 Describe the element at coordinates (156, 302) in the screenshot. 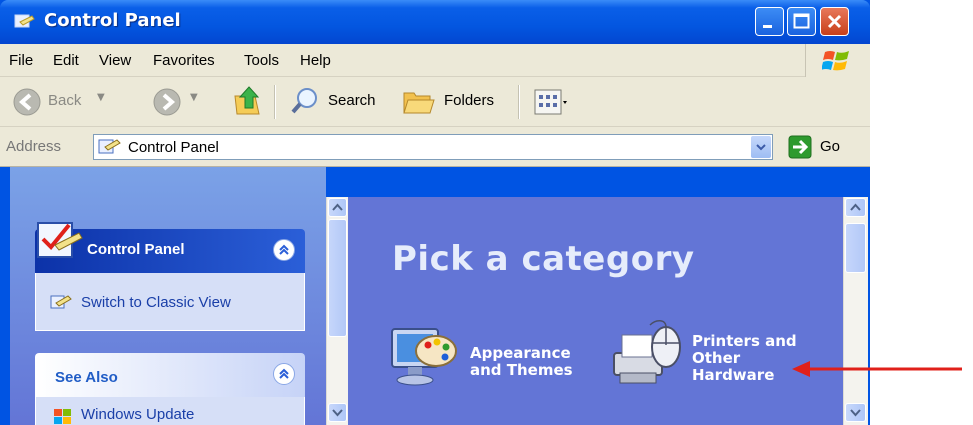

I see `switch-classic-view-link: Switch to Classic View` at that location.